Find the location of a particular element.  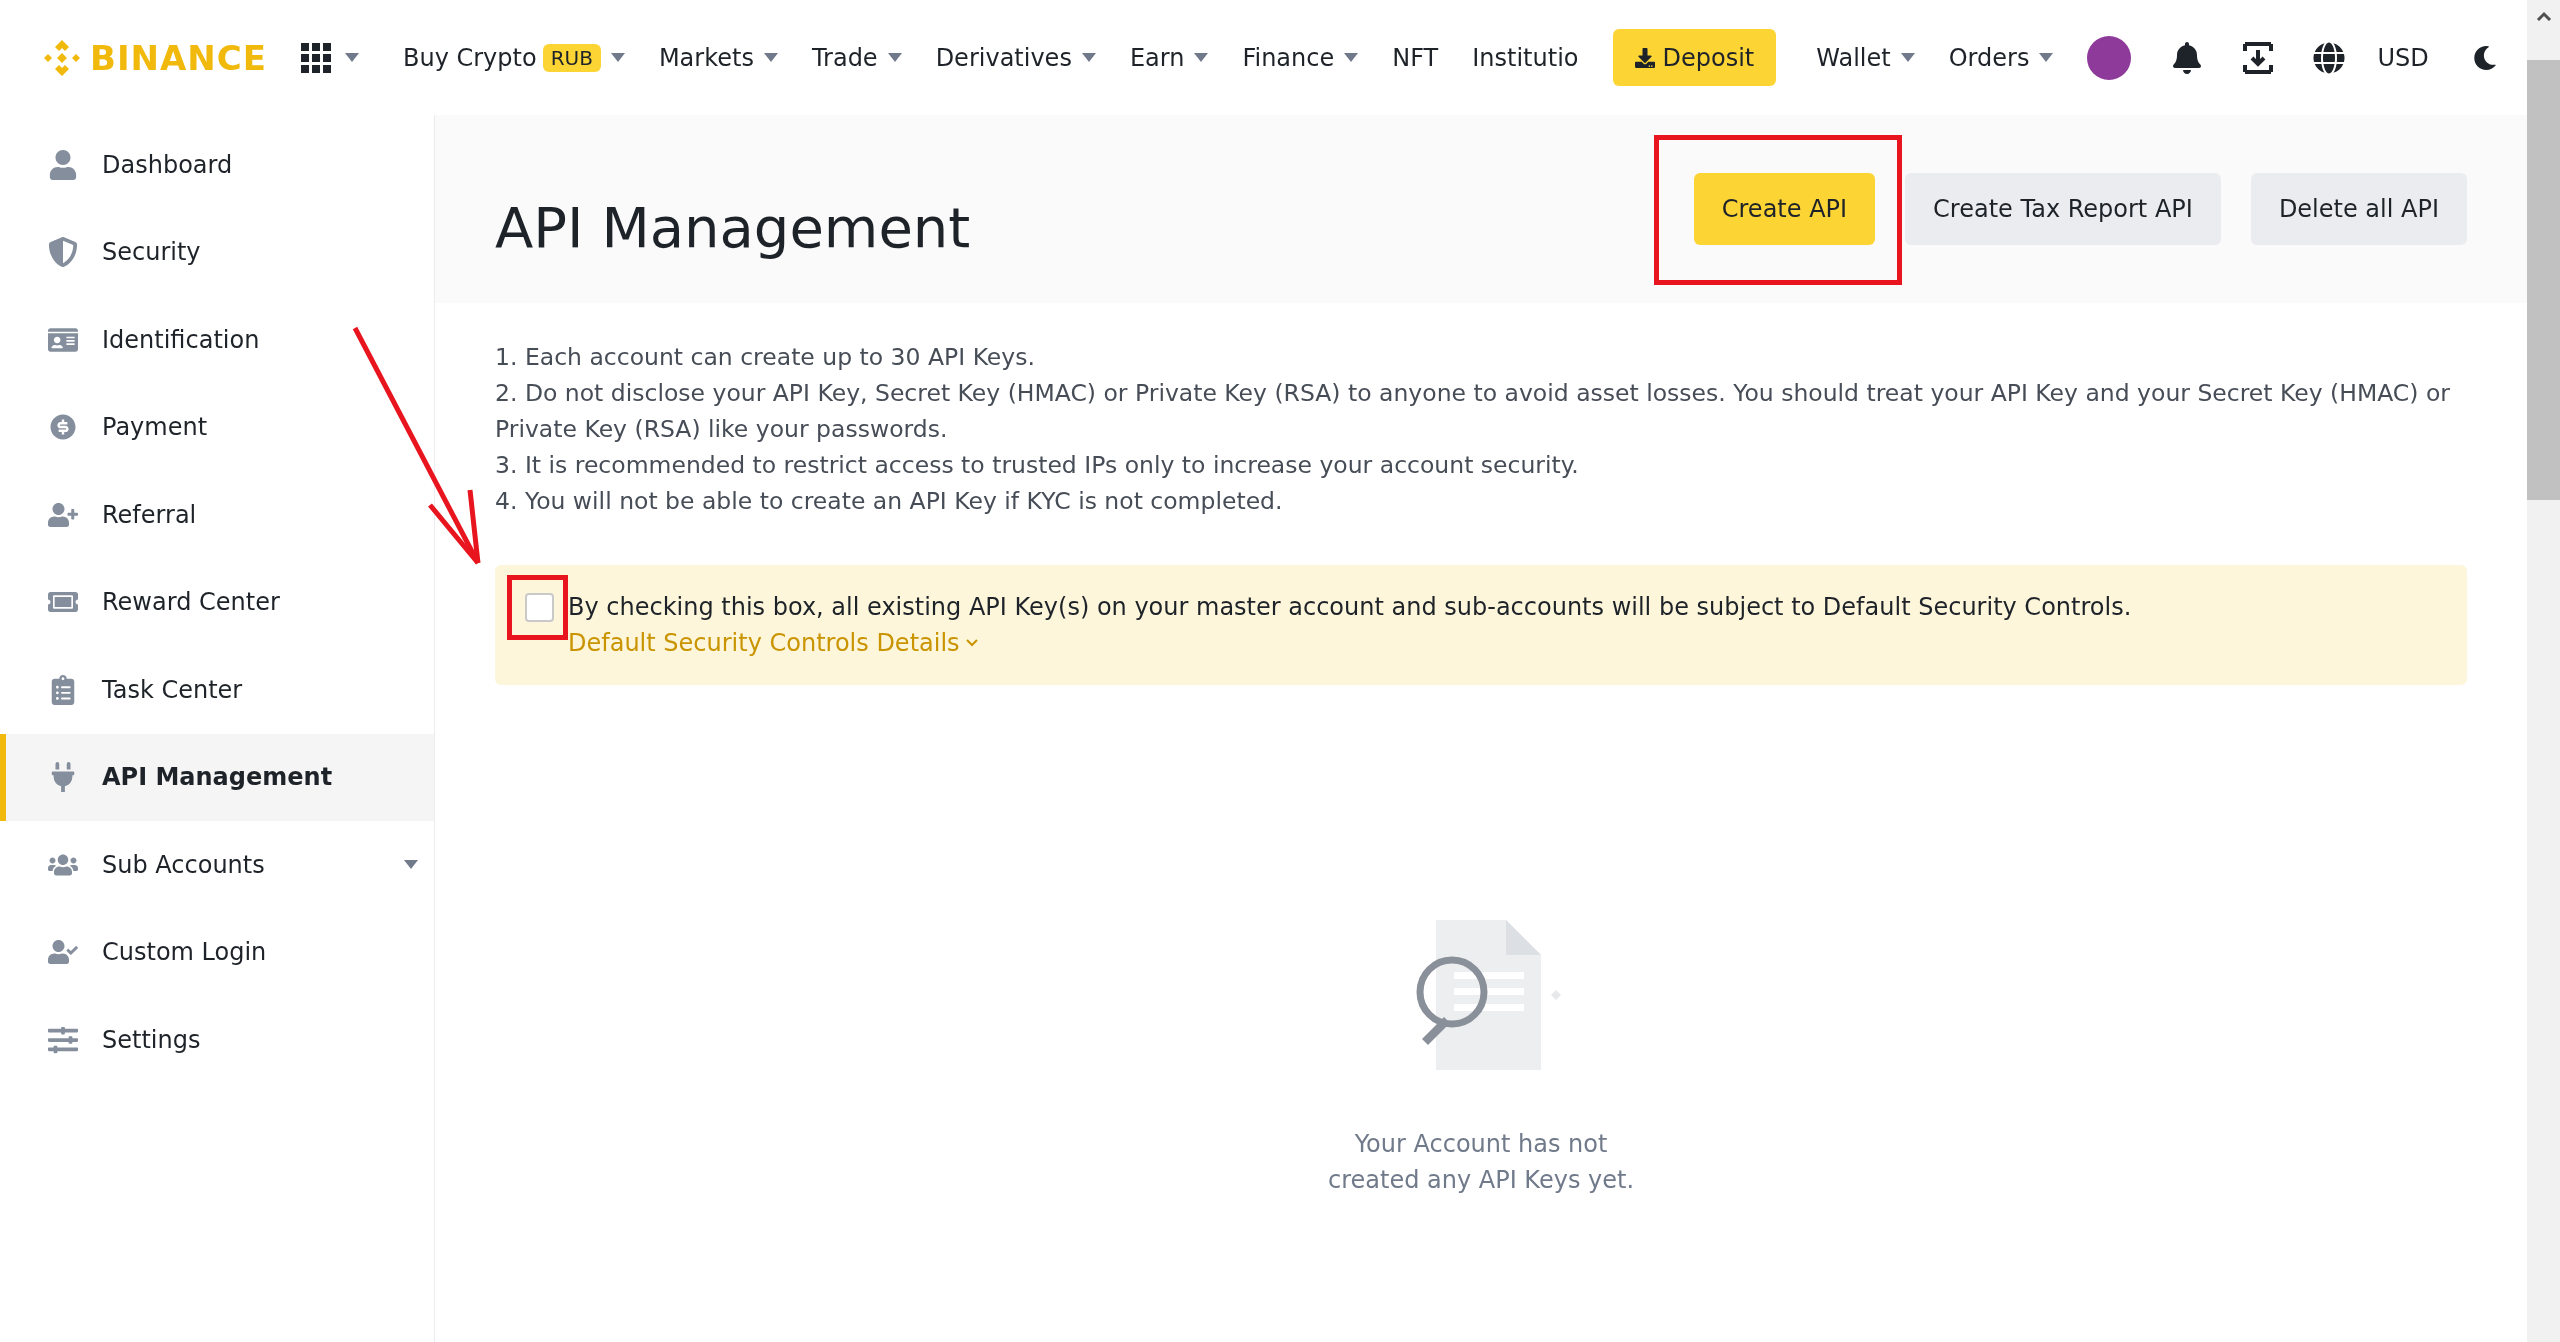

sidebar-item: Custom Login is located at coordinates (217, 952).